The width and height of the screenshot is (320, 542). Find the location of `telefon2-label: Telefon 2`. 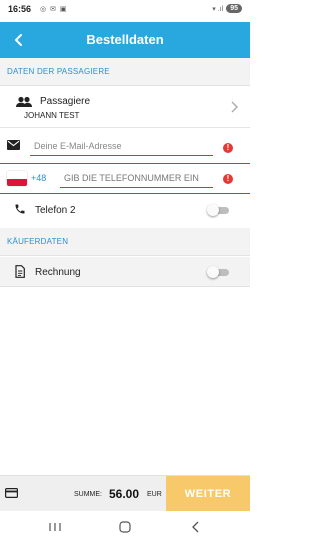

telefon2-label: Telefon 2 is located at coordinates (55, 210).